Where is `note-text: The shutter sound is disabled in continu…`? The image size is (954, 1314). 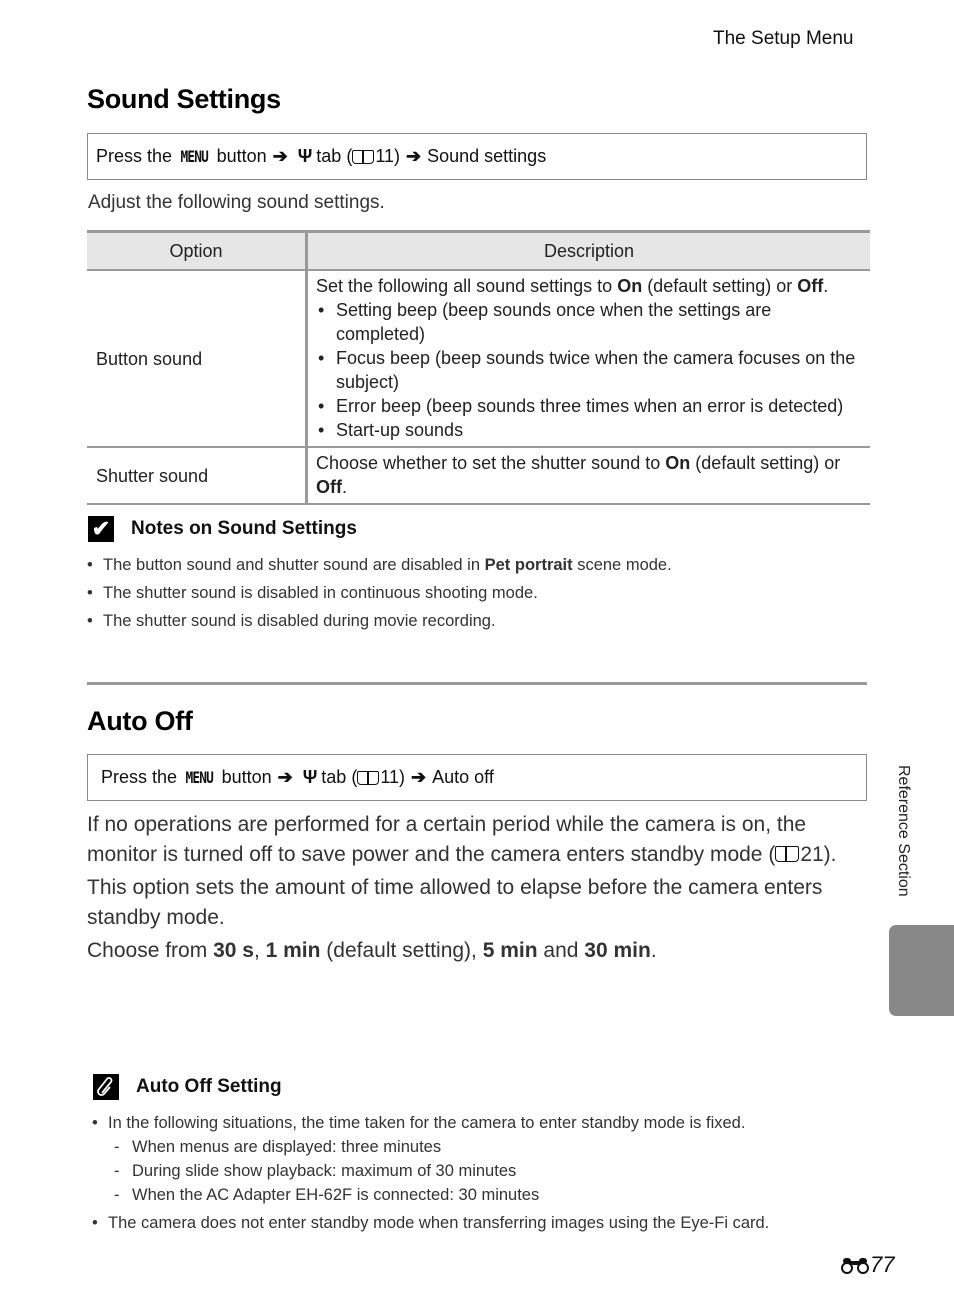 note-text: The shutter sound is disabled in continu… is located at coordinates (320, 593).